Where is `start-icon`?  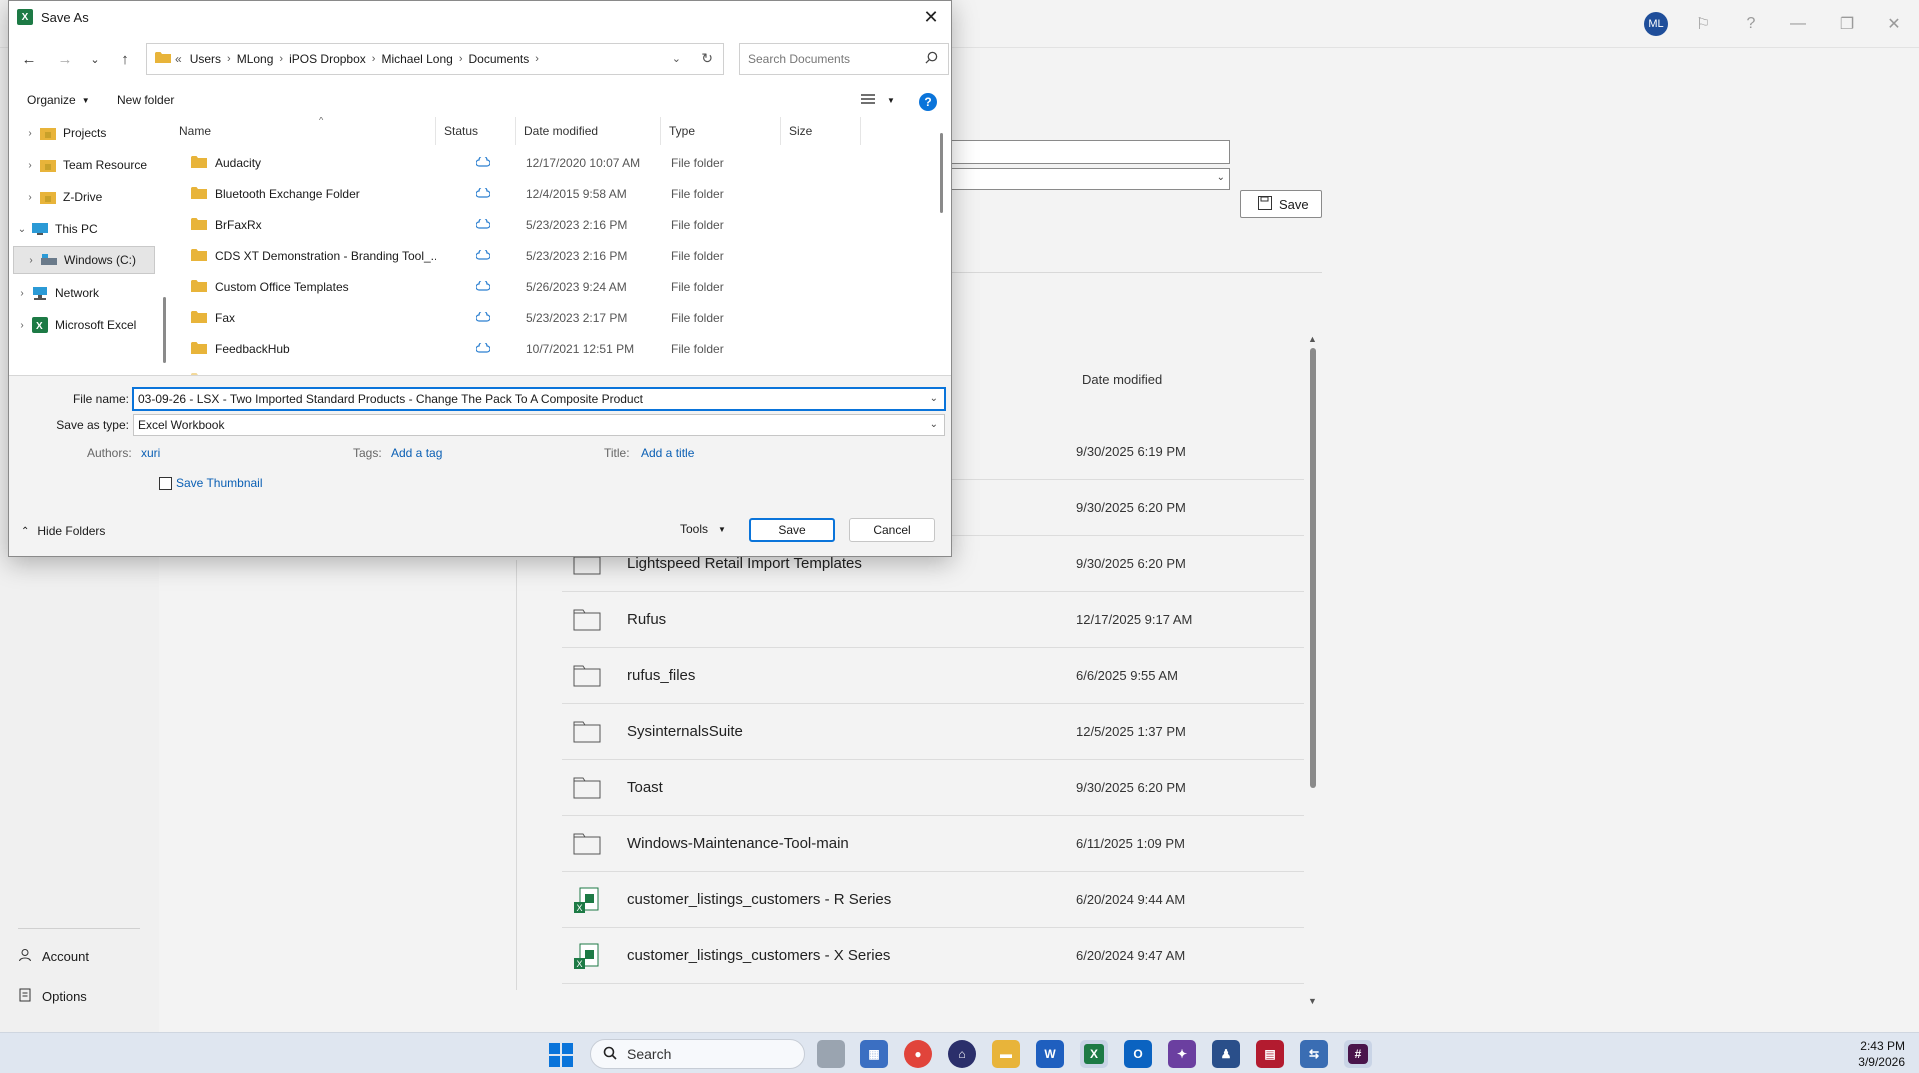 start-icon is located at coordinates (561, 1055).